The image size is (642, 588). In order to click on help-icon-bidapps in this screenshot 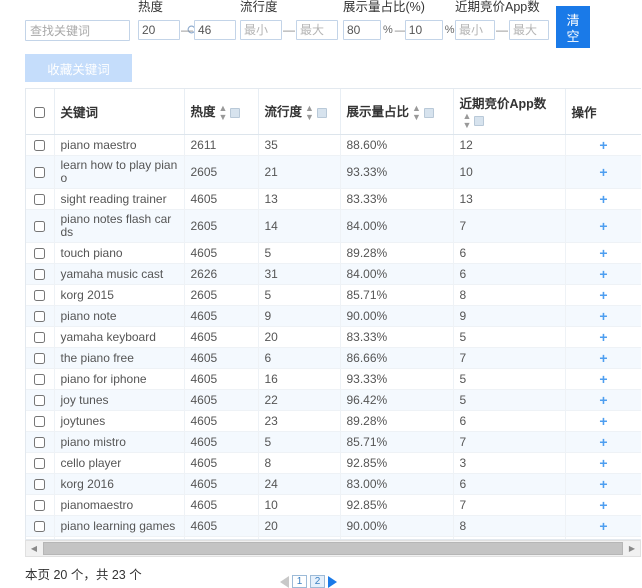, I will do `click(479, 121)`.